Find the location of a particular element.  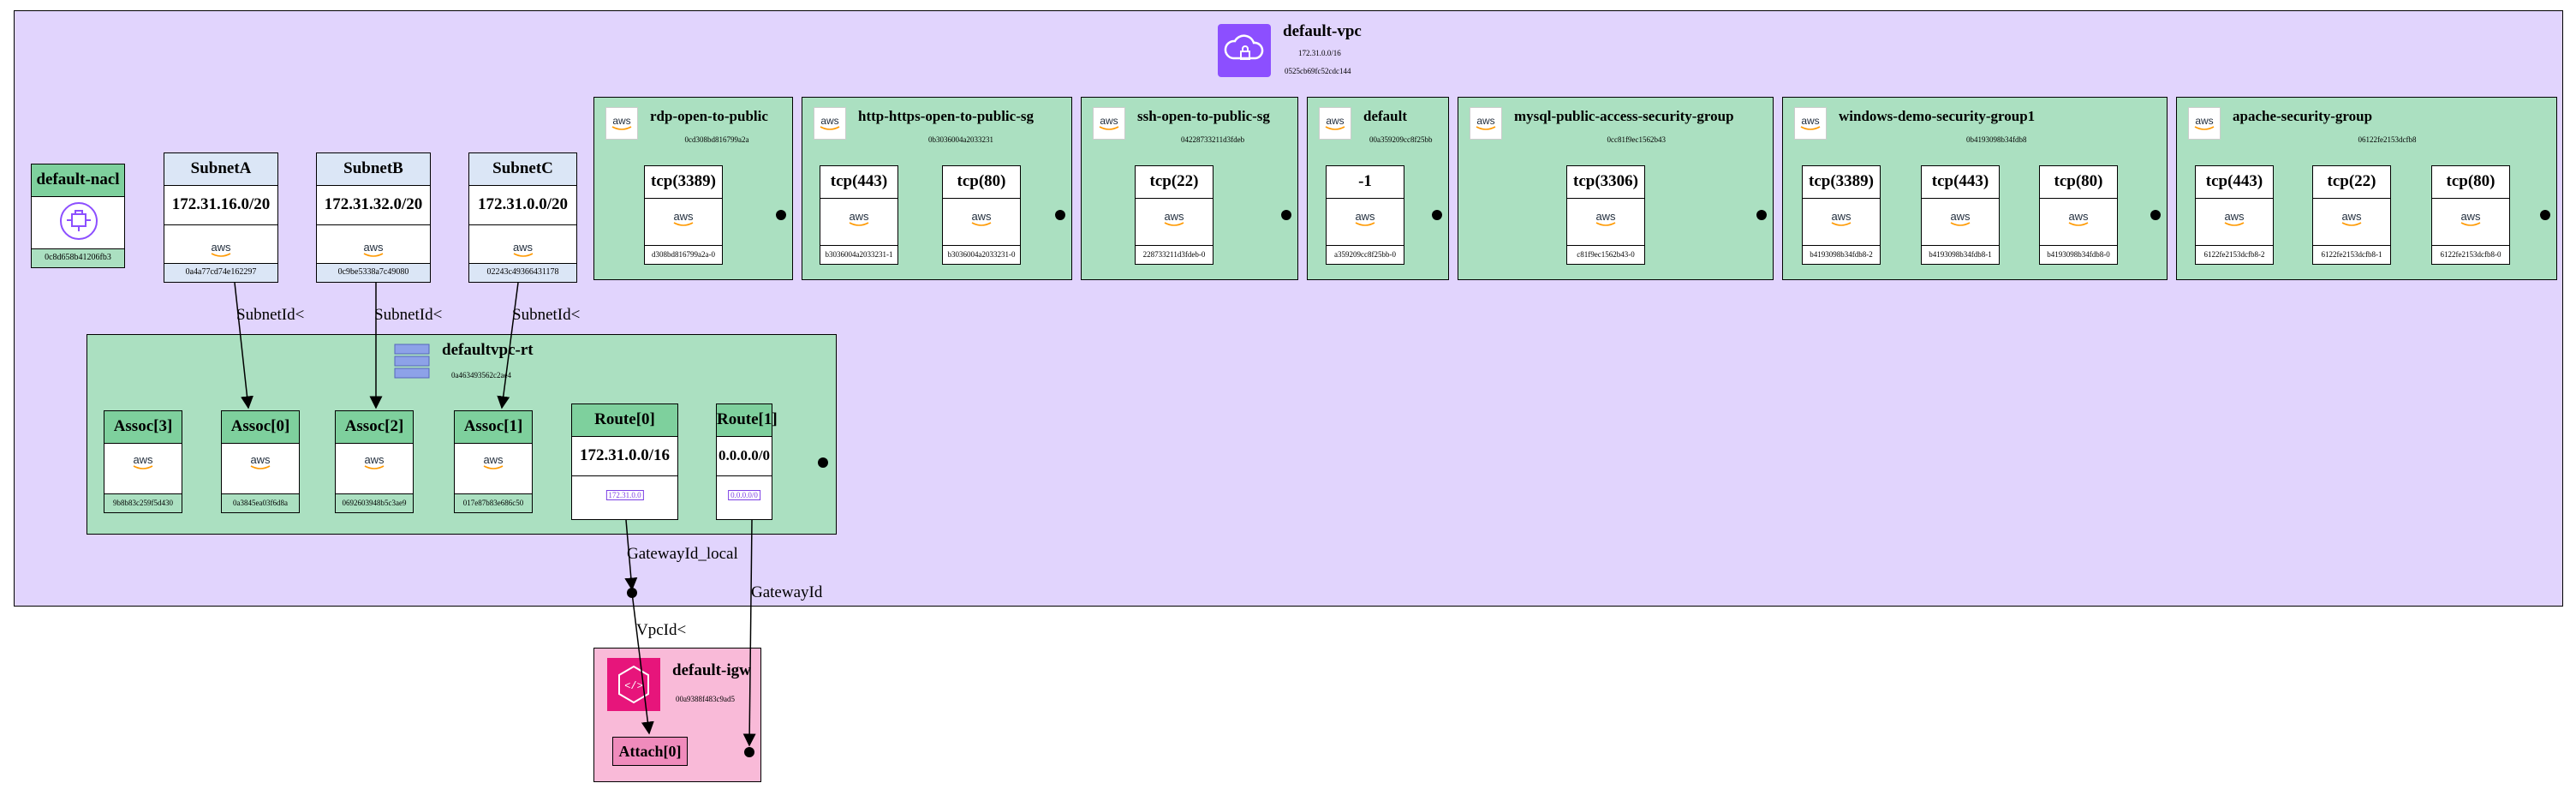

edge-label-subnet-a: SubnetId< is located at coordinates (270, 315).